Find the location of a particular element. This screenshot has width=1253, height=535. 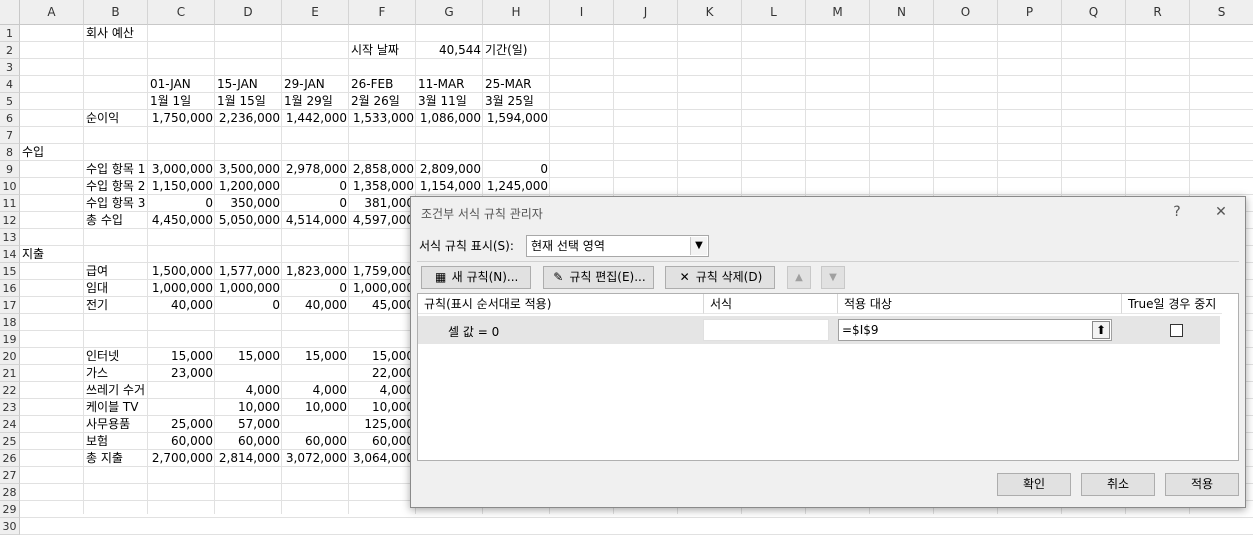

ok-button: 확인 is located at coordinates (1034, 484).